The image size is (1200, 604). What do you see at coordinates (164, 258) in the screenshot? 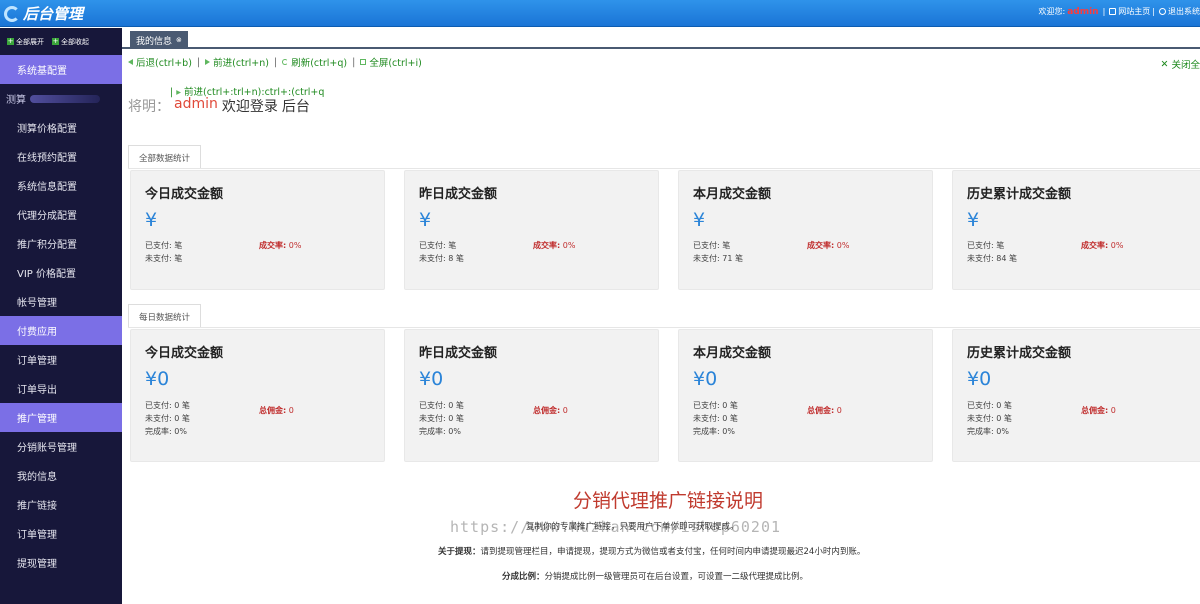
I see `unpaid-count: 未支付: 笔` at bounding box center [164, 258].